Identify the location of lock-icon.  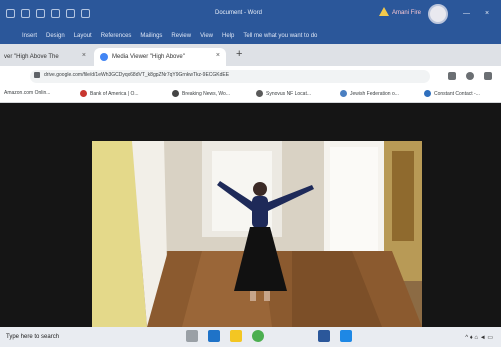
(37, 75).